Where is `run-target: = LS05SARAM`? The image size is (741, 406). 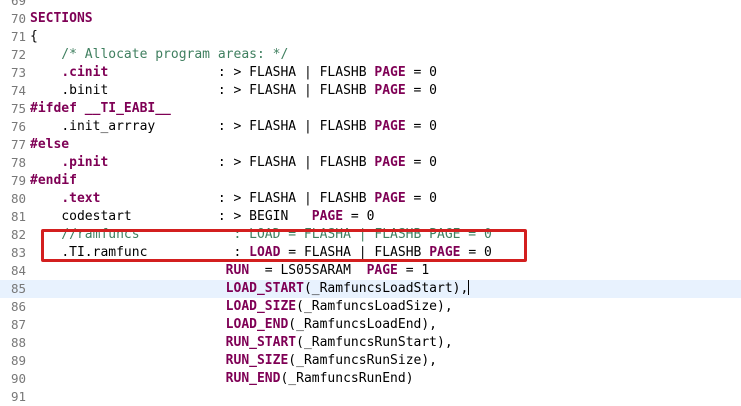 run-target: = LS05SARAM is located at coordinates (308, 270).